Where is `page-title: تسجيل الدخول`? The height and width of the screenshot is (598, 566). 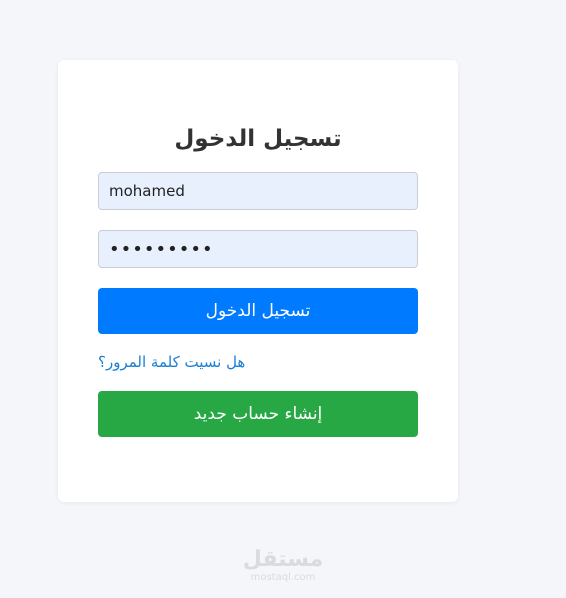 page-title: تسجيل الدخول is located at coordinates (258, 139).